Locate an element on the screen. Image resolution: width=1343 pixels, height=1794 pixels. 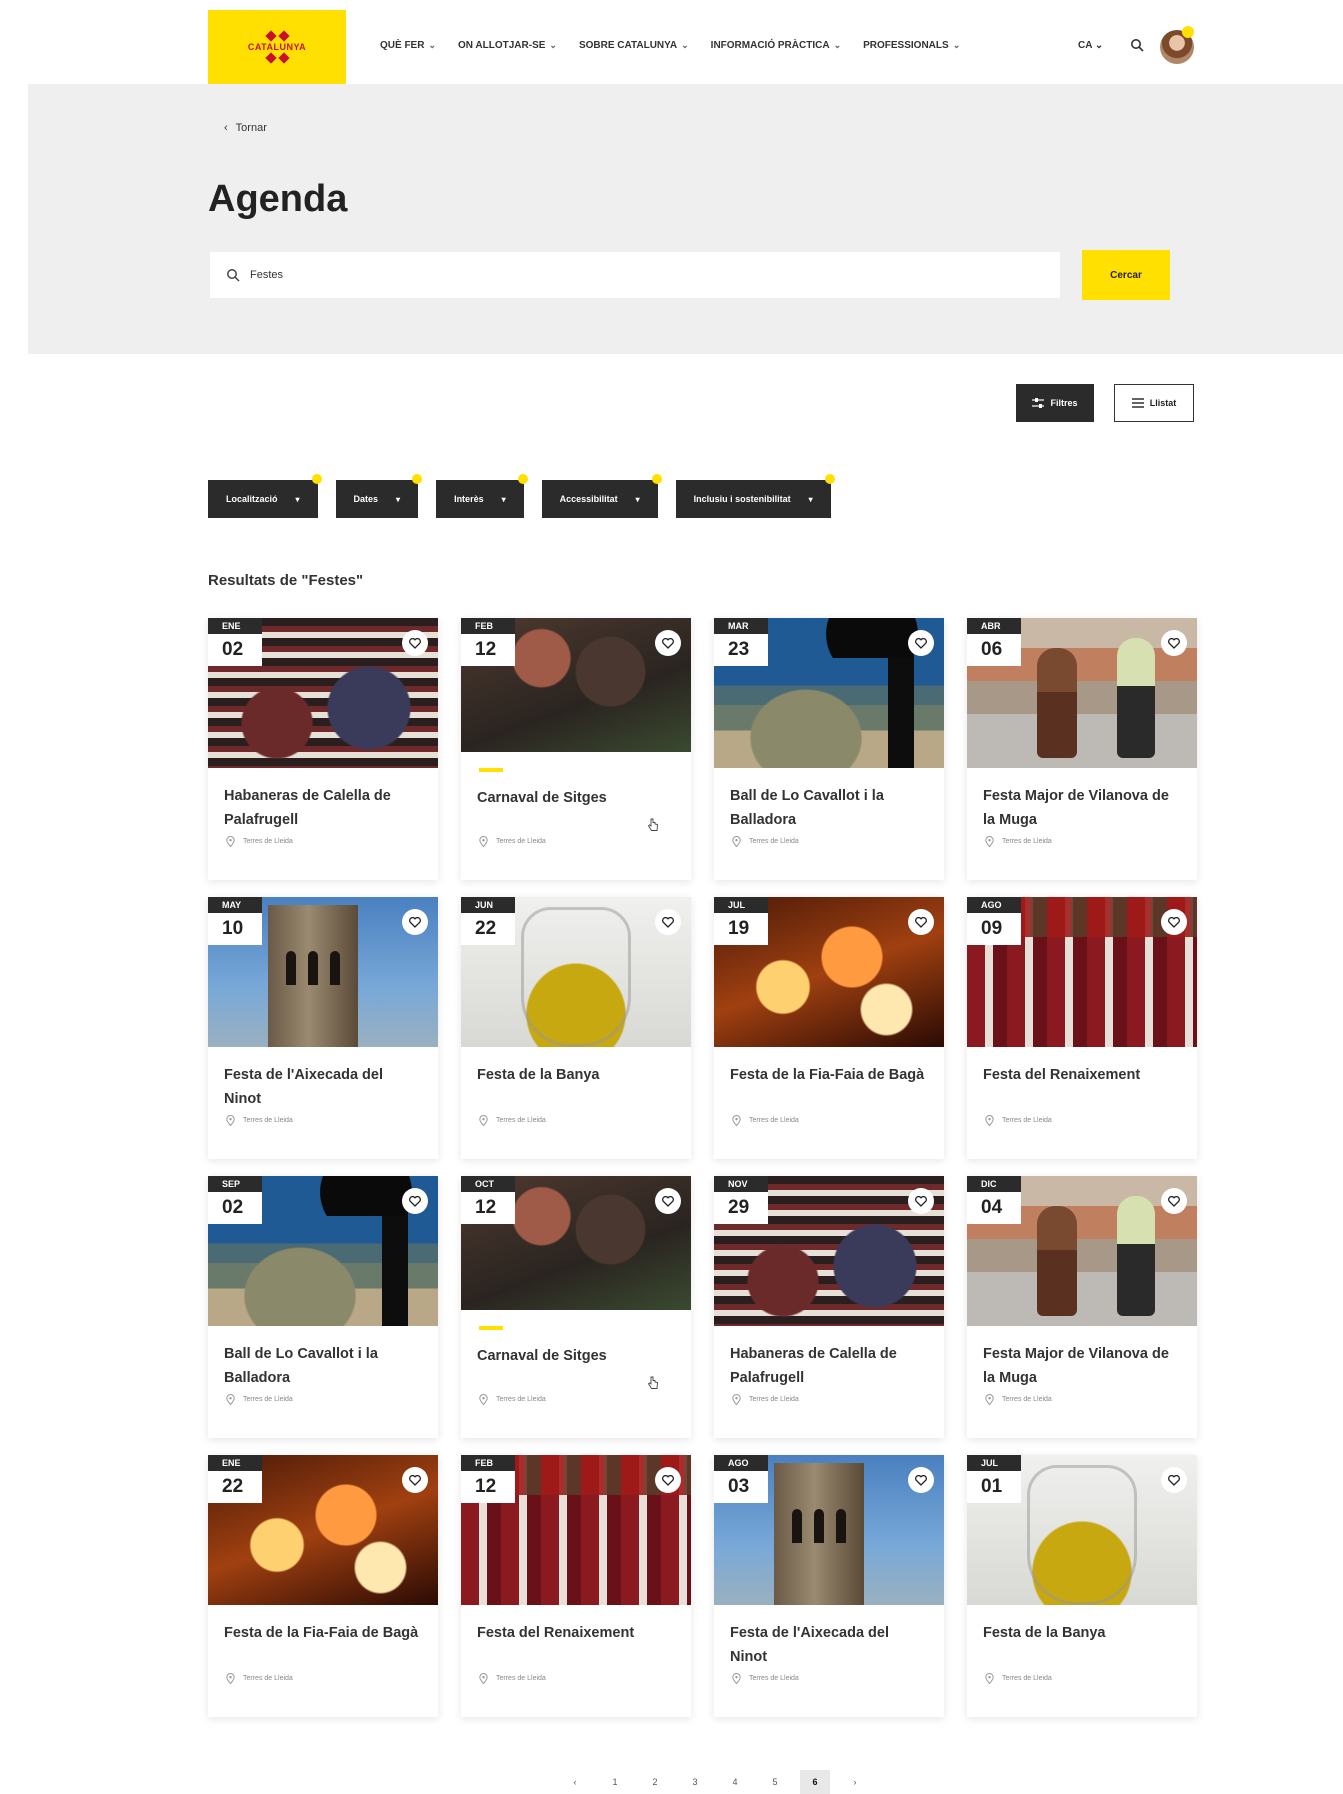
catalunya-logo: CATALUNYA is located at coordinates (277, 47).